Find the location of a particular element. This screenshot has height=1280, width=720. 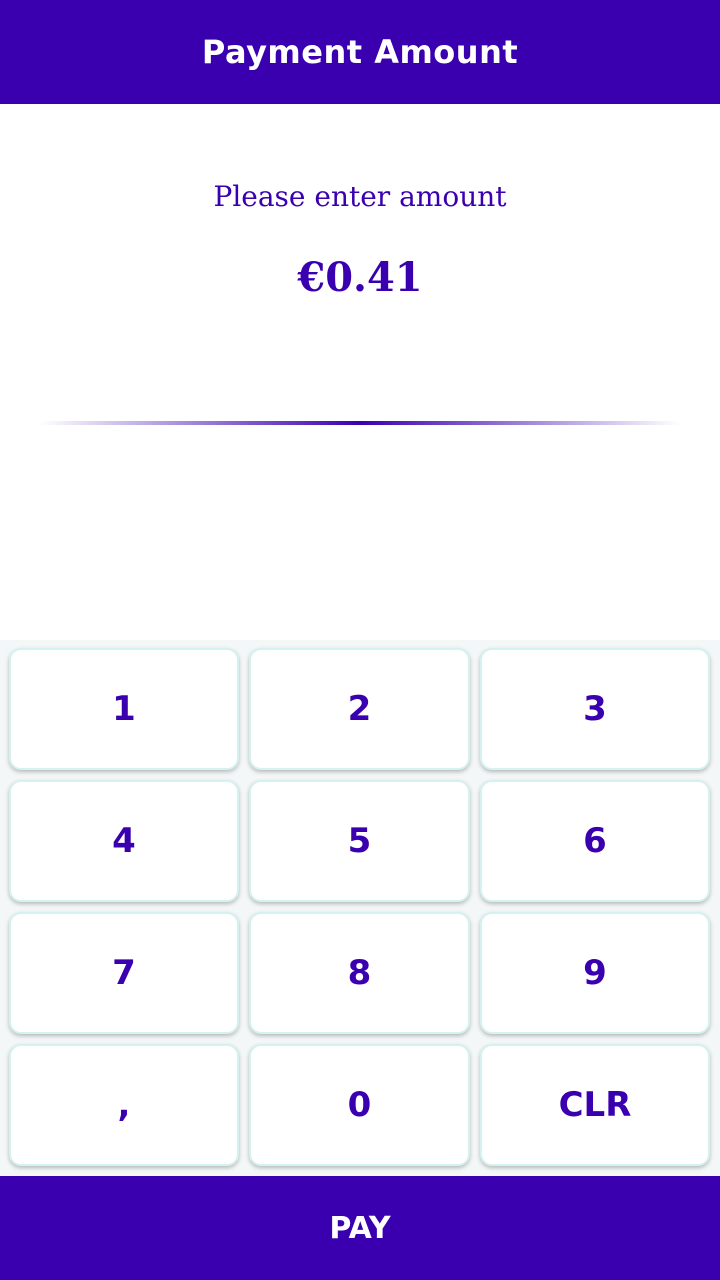

key-9: 9 is located at coordinates (595, 973).